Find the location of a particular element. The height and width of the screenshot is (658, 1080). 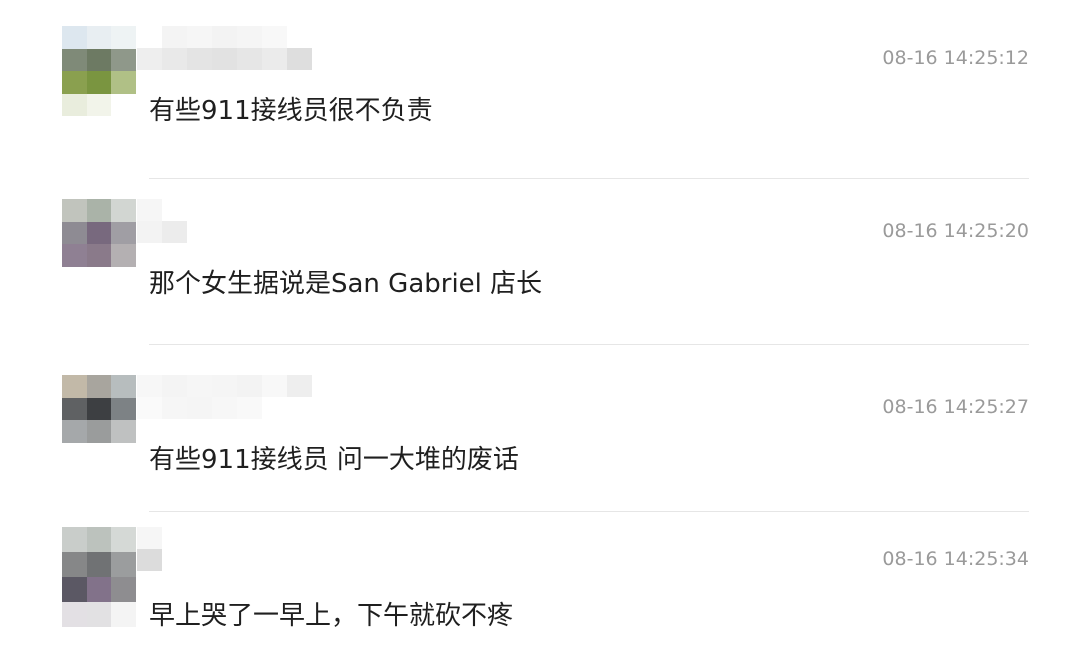

comment-timestamp: 08-16 14:25:20 is located at coordinates (955, 231).